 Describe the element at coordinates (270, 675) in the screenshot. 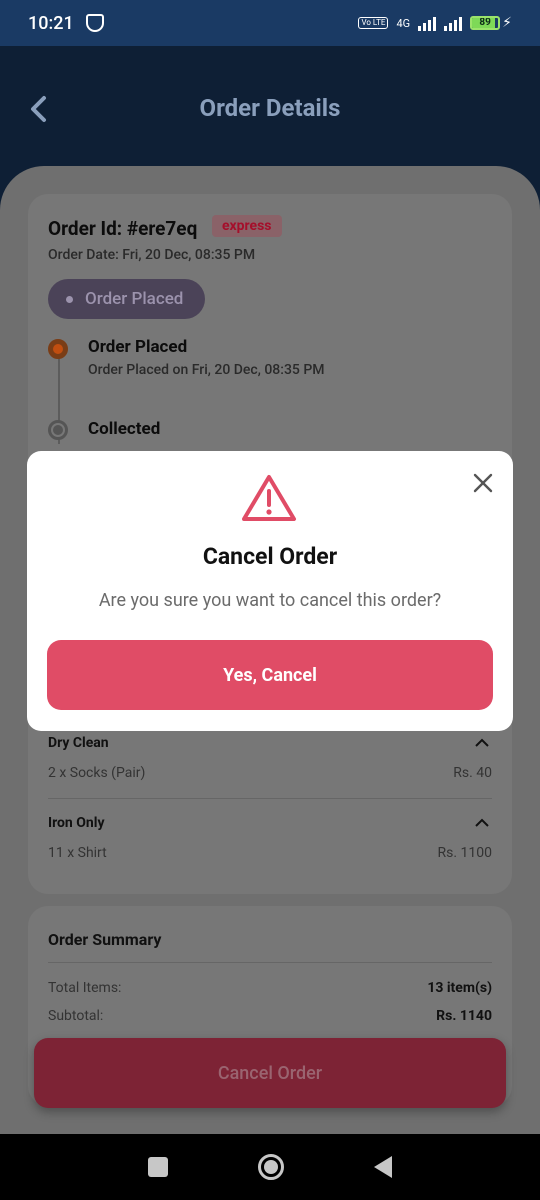

I see `yes-cancel-button: Yes, Cancel` at that location.